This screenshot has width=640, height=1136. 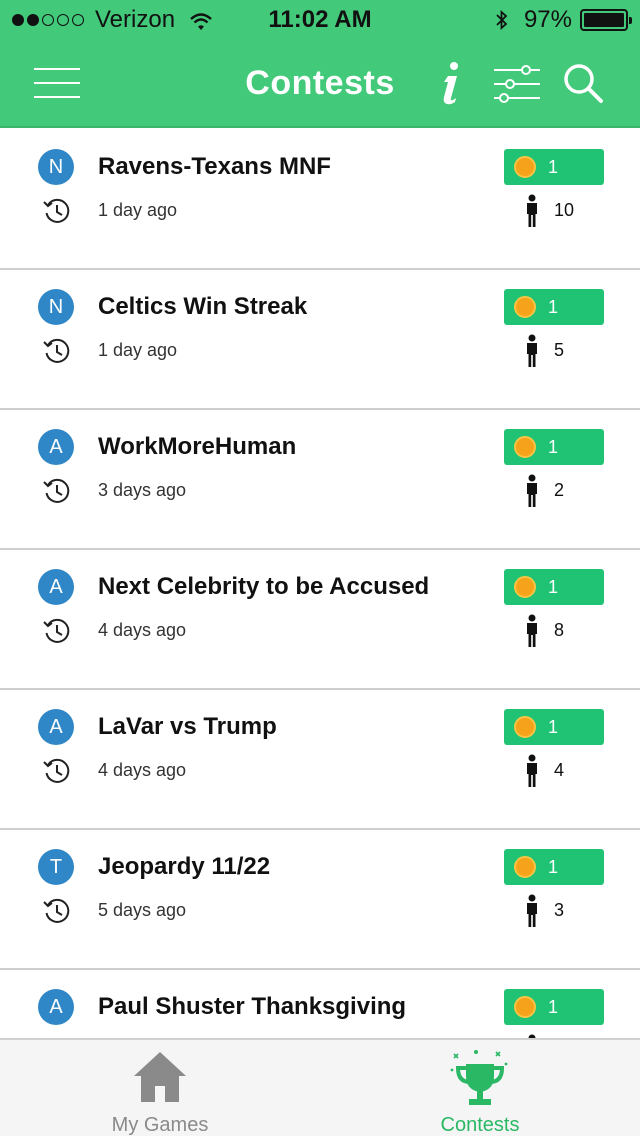 I want to click on search-icon, so click(x=583, y=83).